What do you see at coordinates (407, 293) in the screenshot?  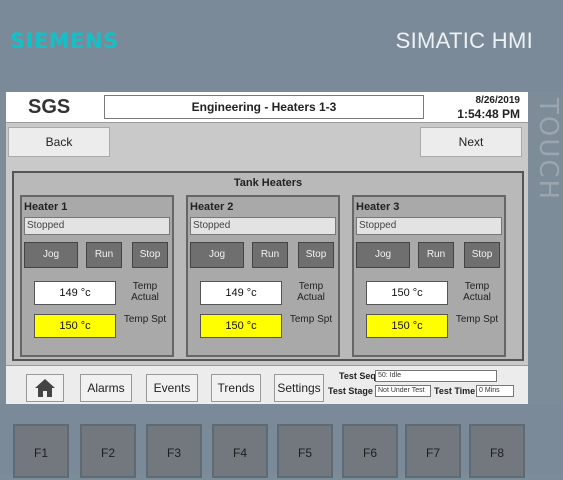 I see `temp-actual-value: 150 °c` at bounding box center [407, 293].